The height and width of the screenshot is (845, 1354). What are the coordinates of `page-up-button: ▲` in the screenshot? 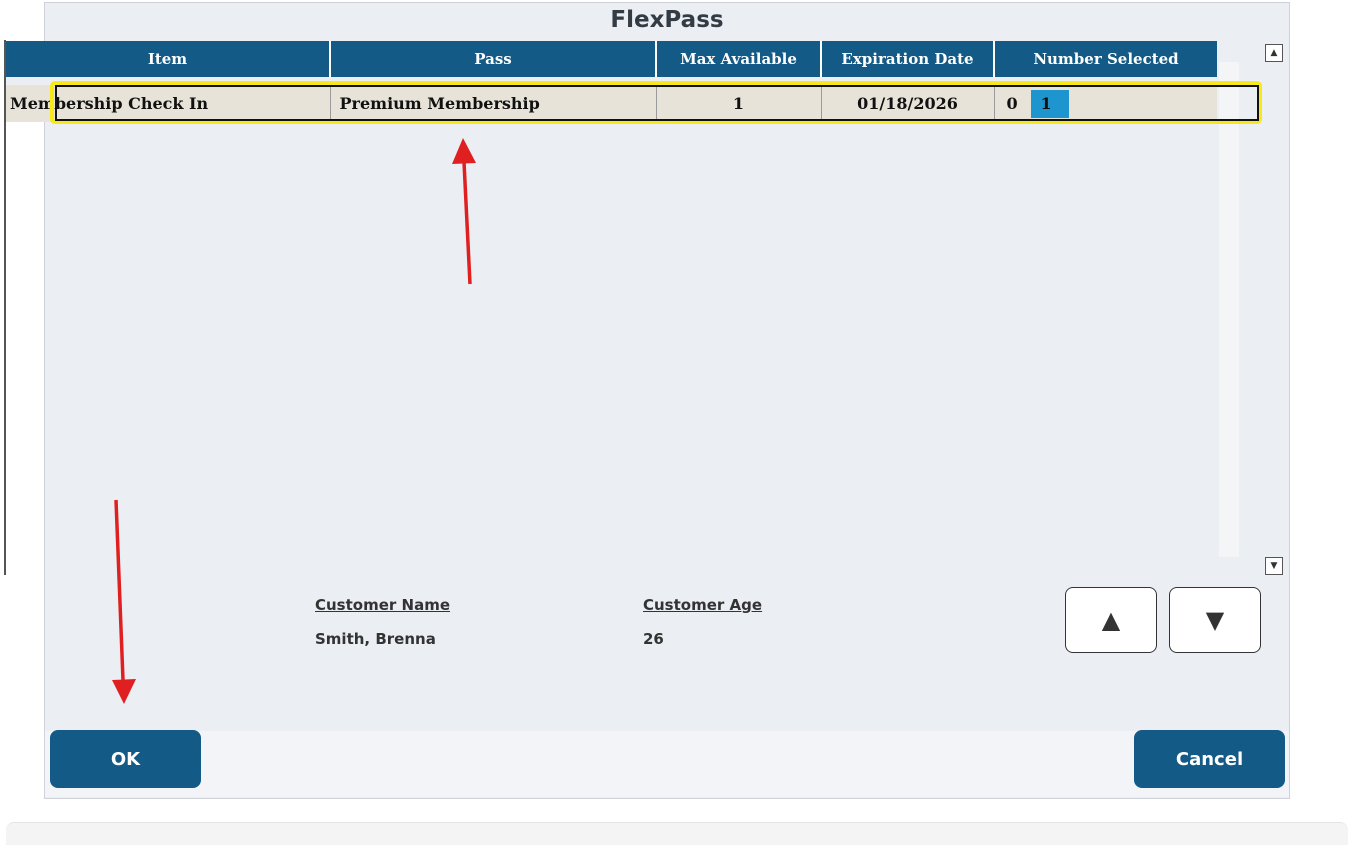 It's located at (1111, 620).